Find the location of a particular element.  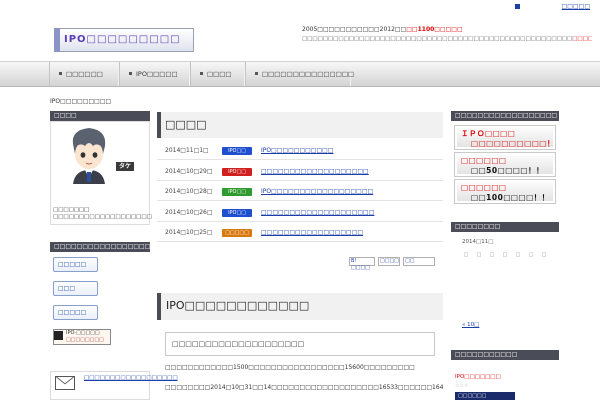

calendar is located at coordinates (505, 283).